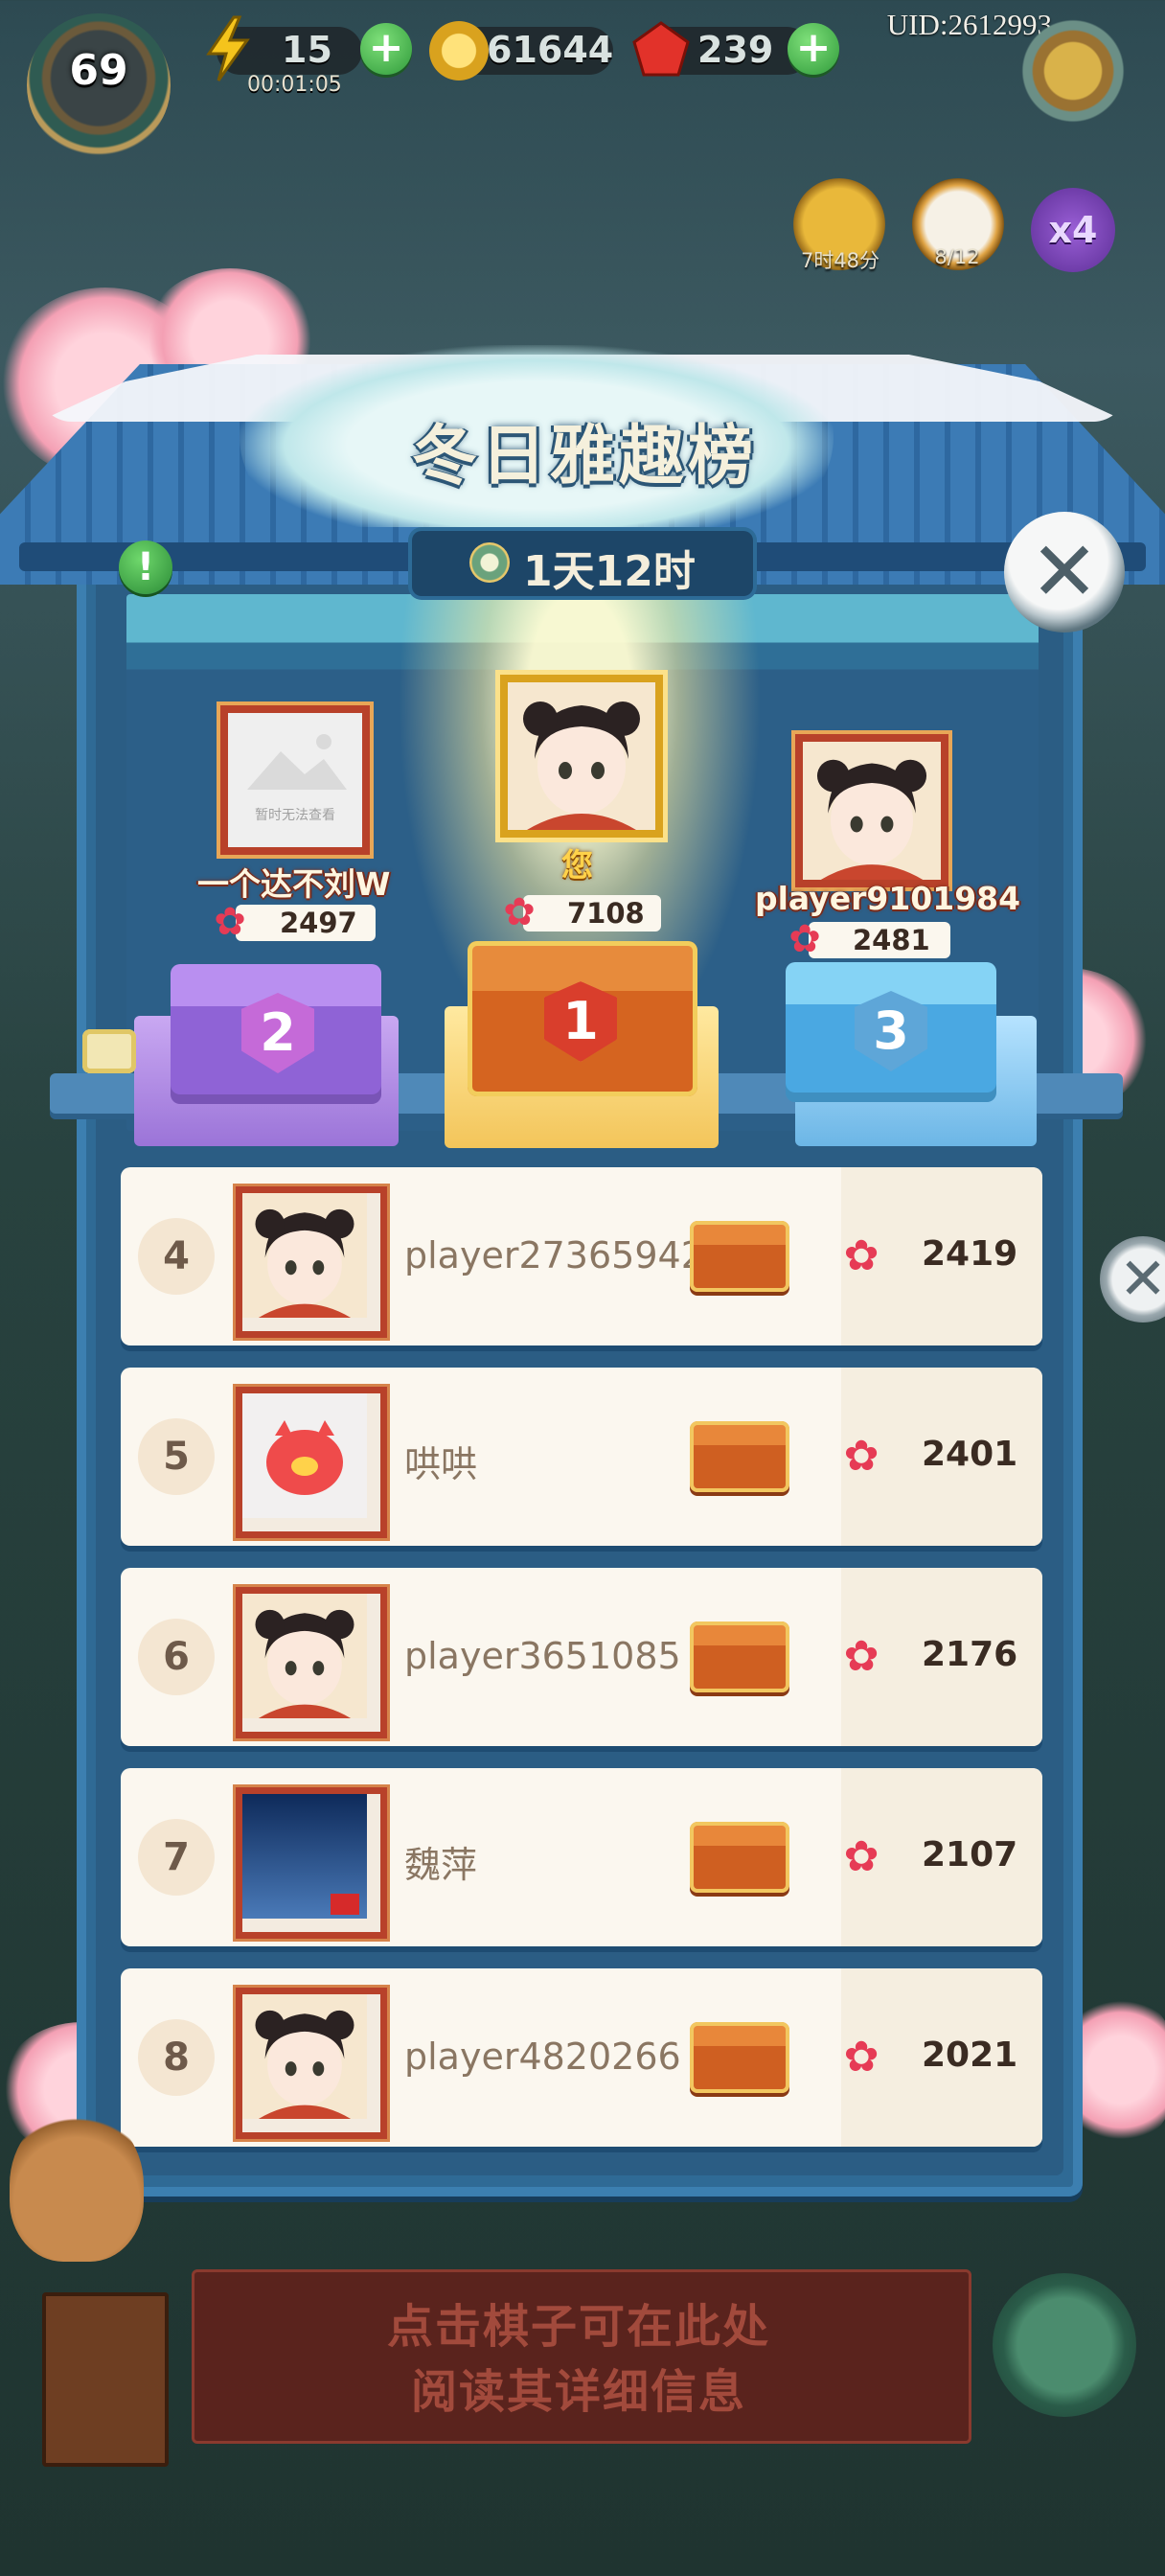 This screenshot has width=1165, height=2576. Describe the element at coordinates (109, 1051) in the screenshot. I see `tea-cup-decoration` at that location.